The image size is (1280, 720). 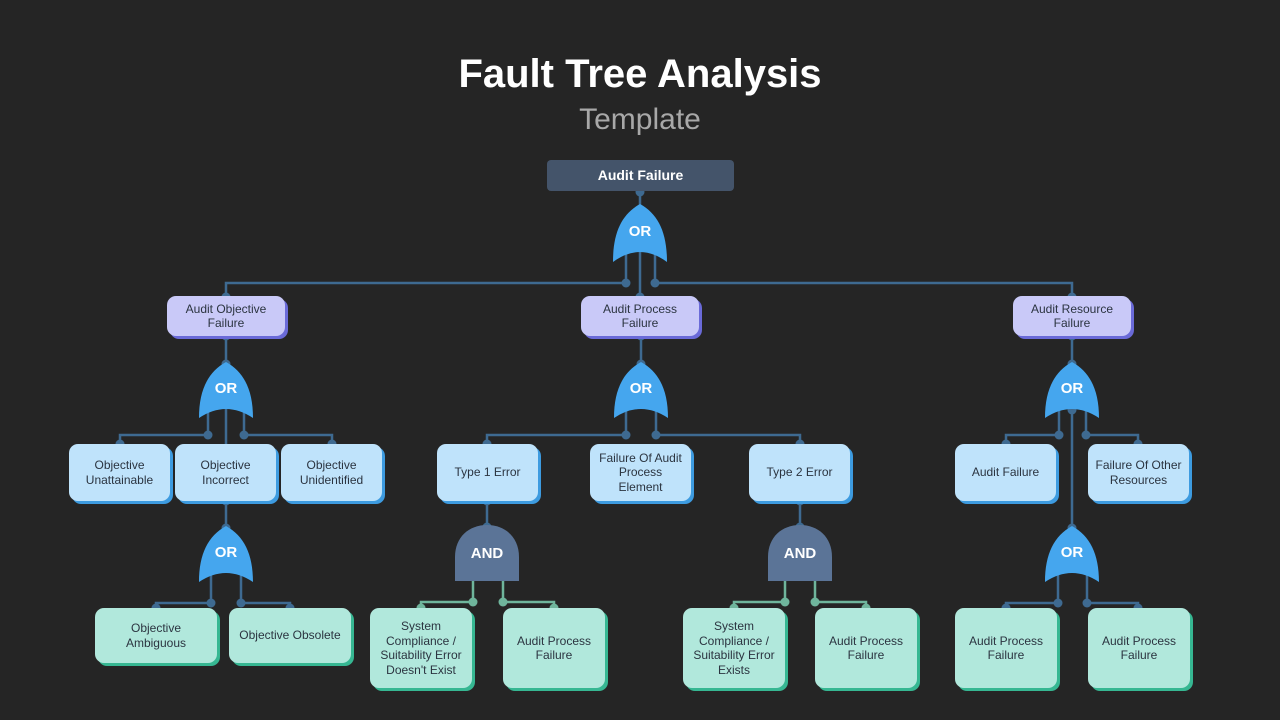 I want to click on event-label: Failure Of Audit Process Element, so click(x=640, y=472).